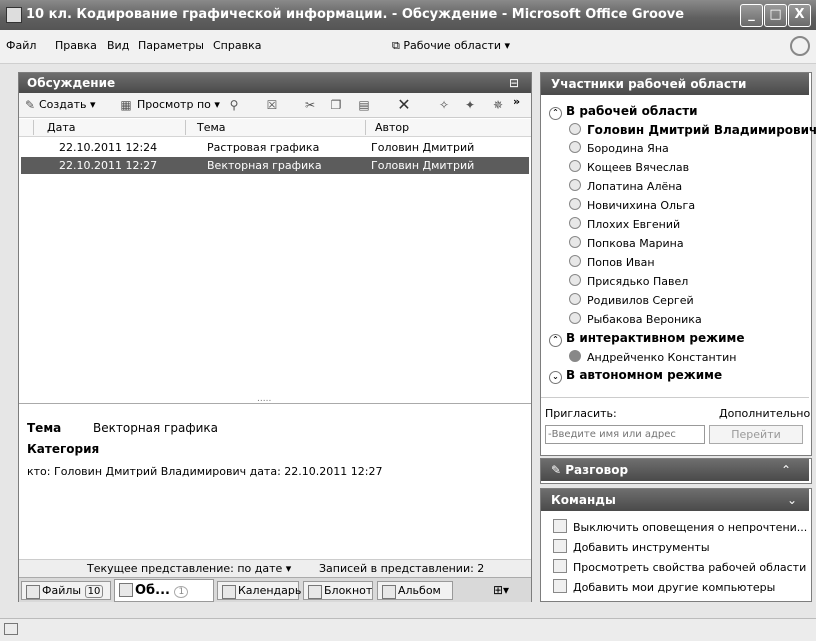  Describe the element at coordinates (640, 300) in the screenshot. I see `member-name: Родивилов Сергей` at that location.